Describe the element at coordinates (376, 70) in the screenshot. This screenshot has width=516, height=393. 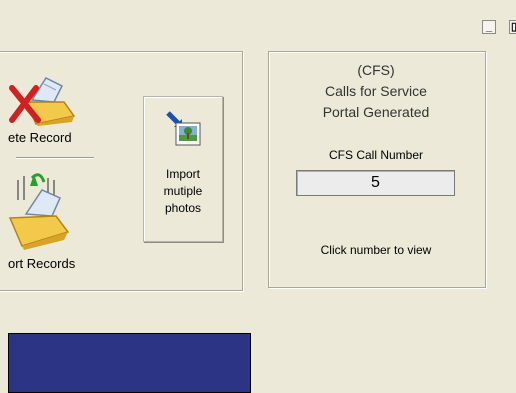
I see `cfs-title: (CFS)` at that location.